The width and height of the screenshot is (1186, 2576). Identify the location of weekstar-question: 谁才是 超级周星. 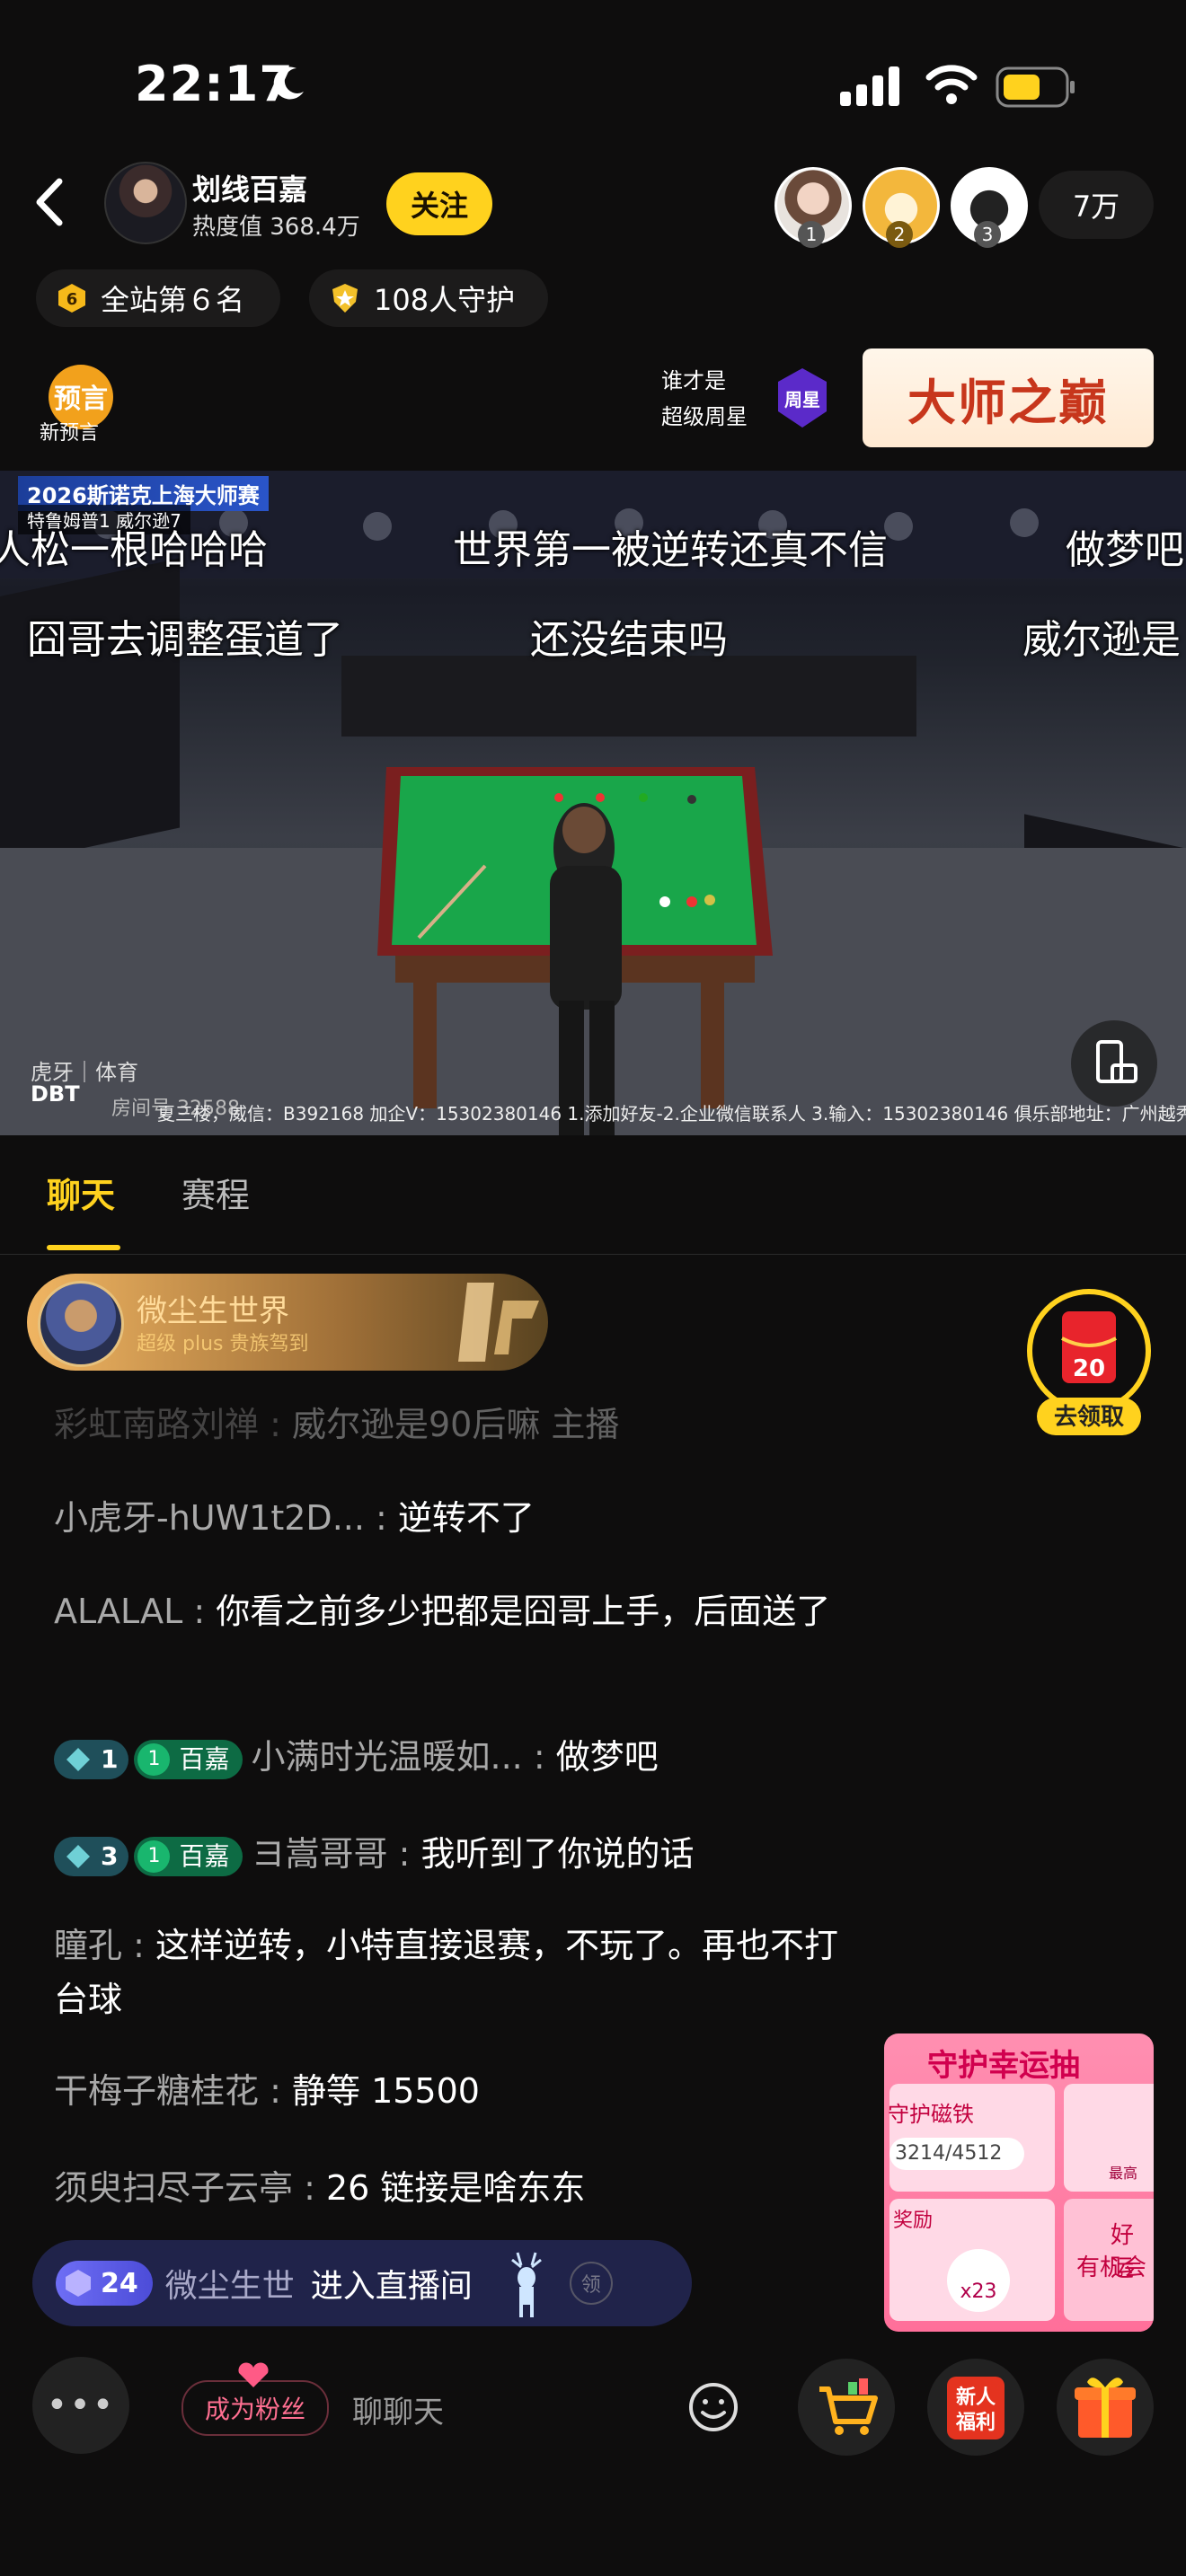
(704, 399).